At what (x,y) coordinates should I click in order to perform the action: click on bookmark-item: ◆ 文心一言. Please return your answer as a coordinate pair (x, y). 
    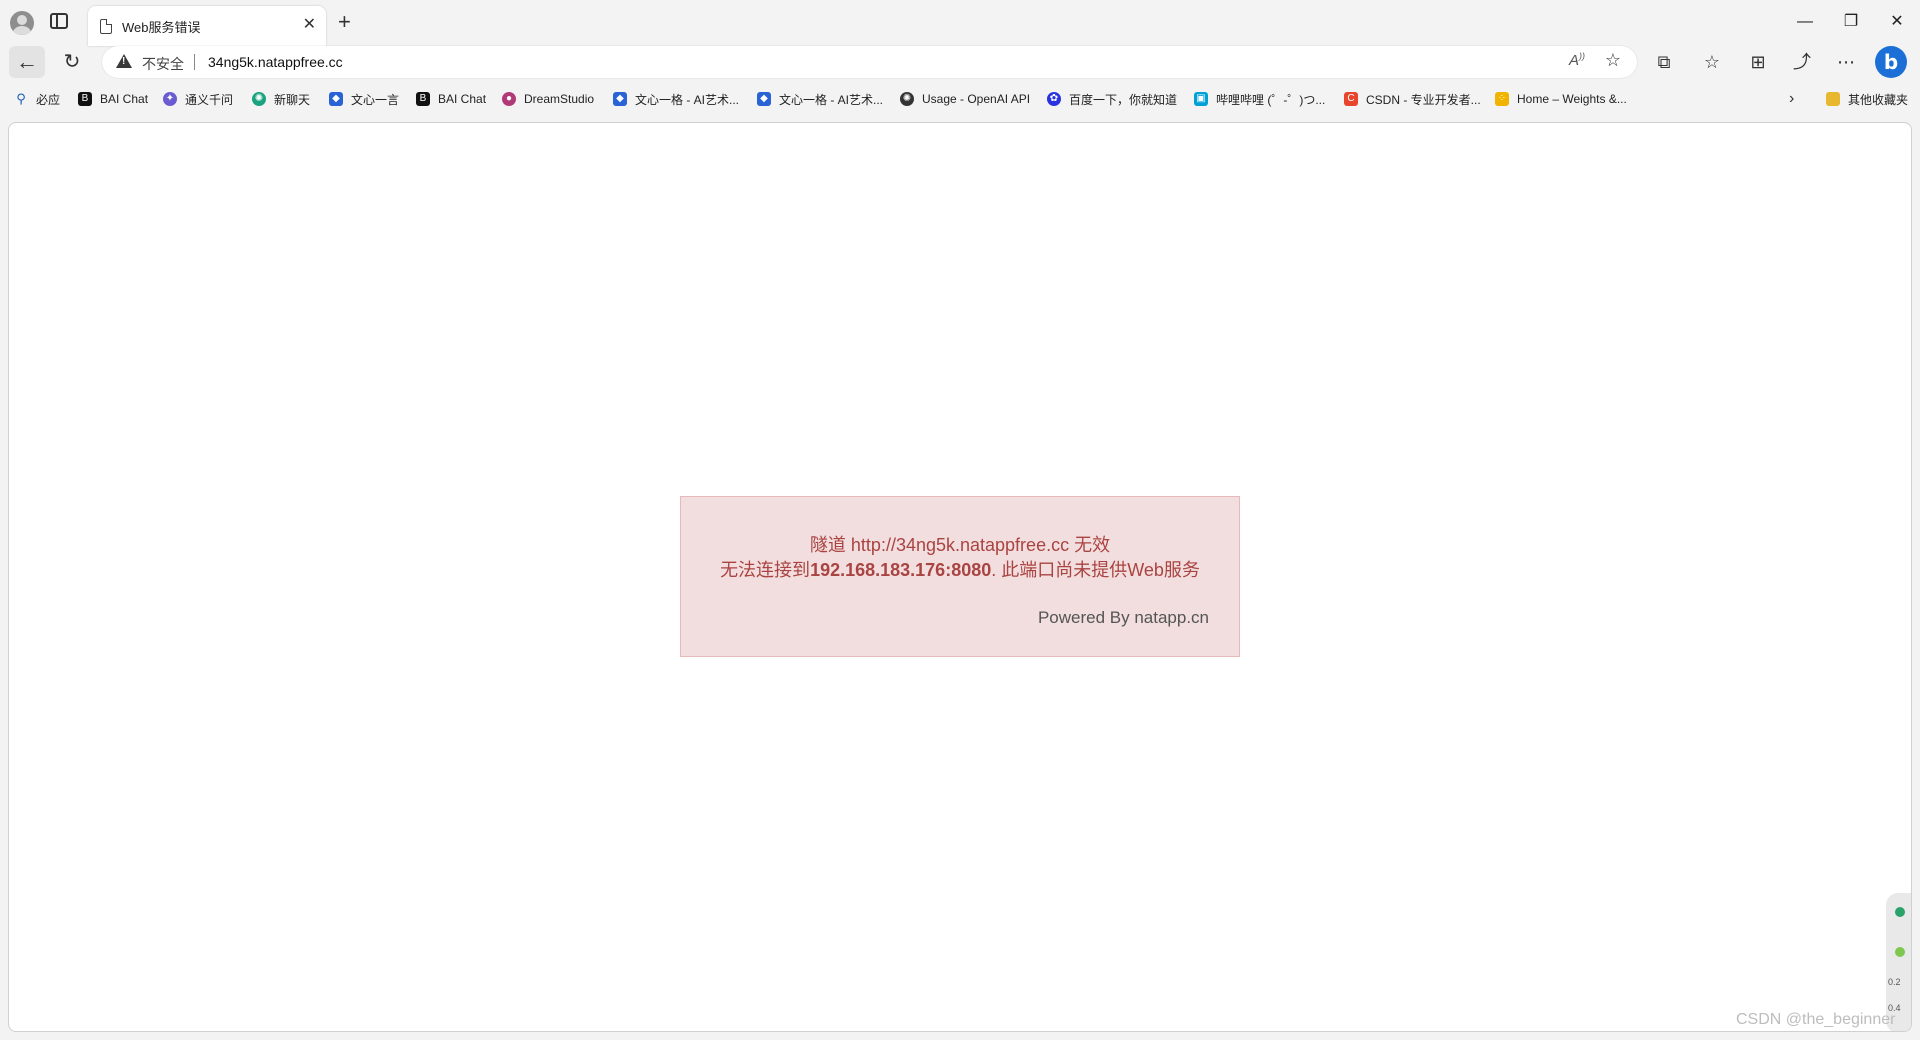
    Looking at the image, I should click on (364, 99).